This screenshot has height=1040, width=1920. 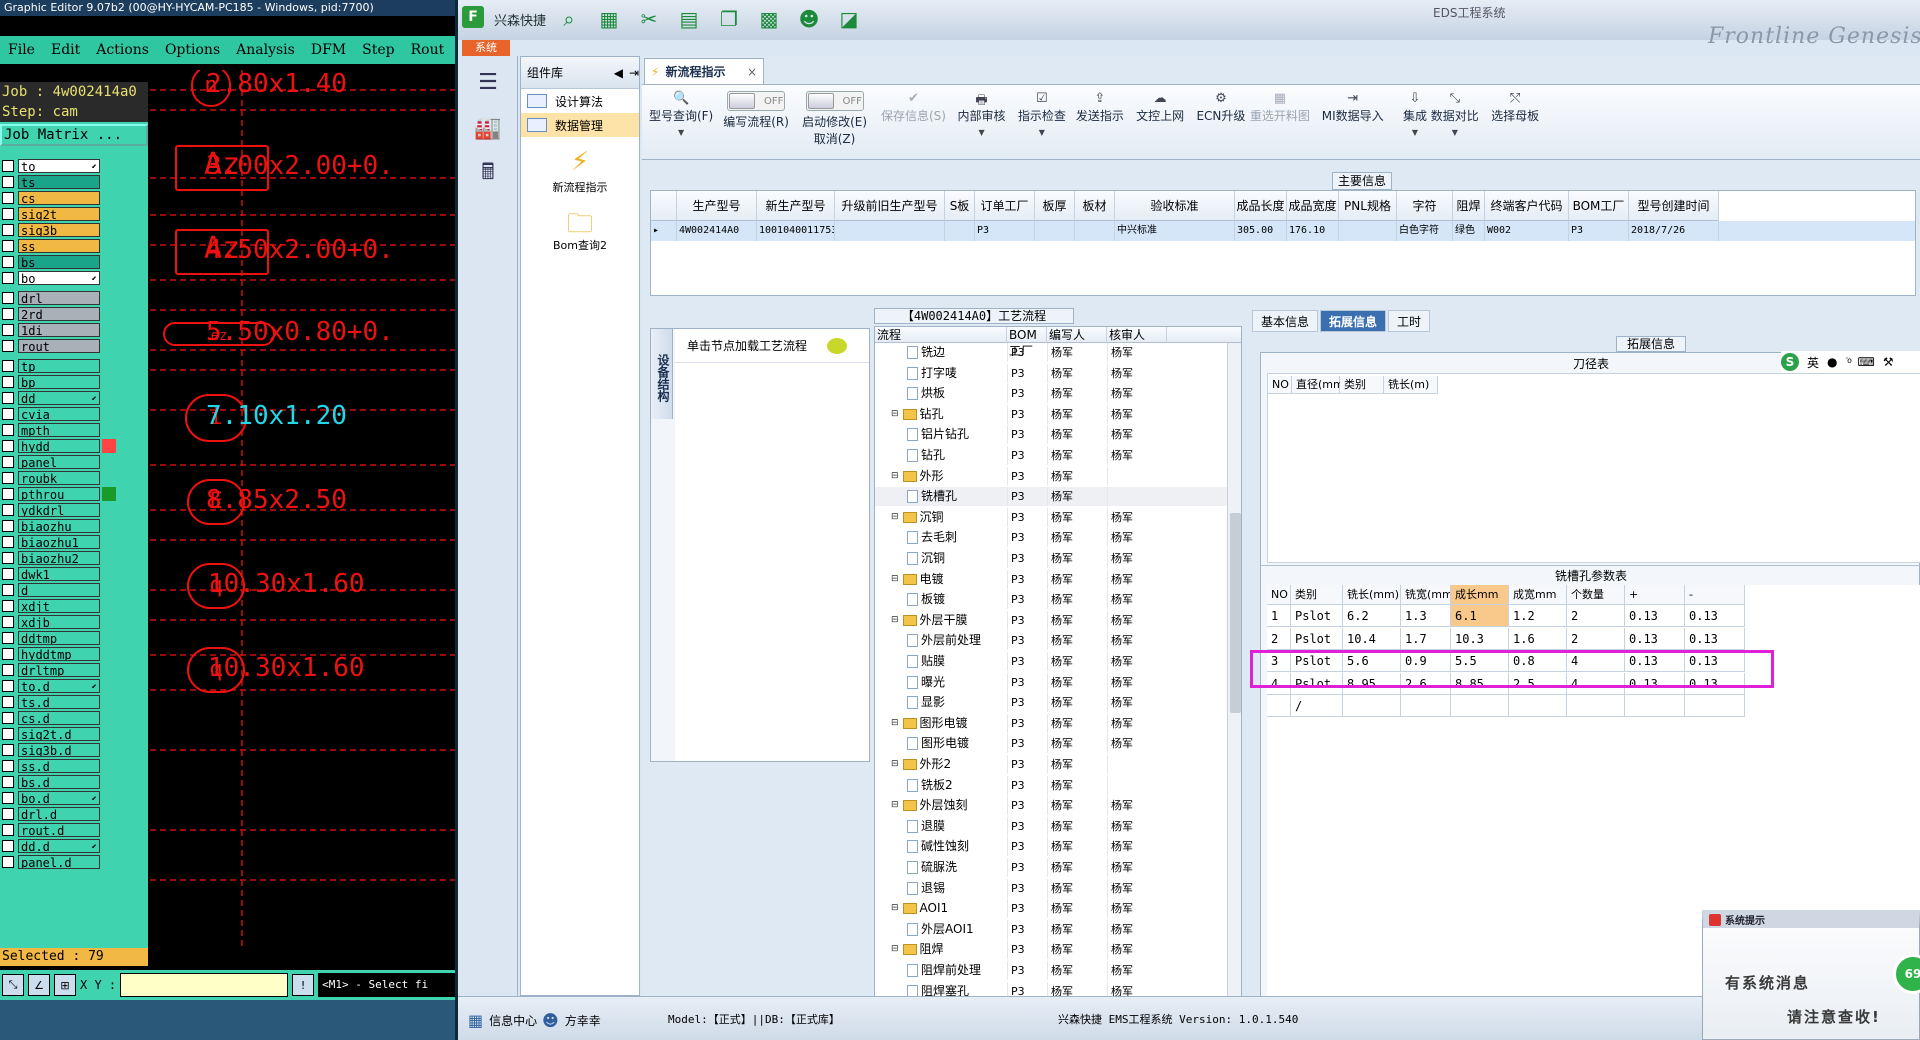 What do you see at coordinates (982, 114) in the screenshot?
I see `ribbon-button: 🖶 内部审核 ▼` at bounding box center [982, 114].